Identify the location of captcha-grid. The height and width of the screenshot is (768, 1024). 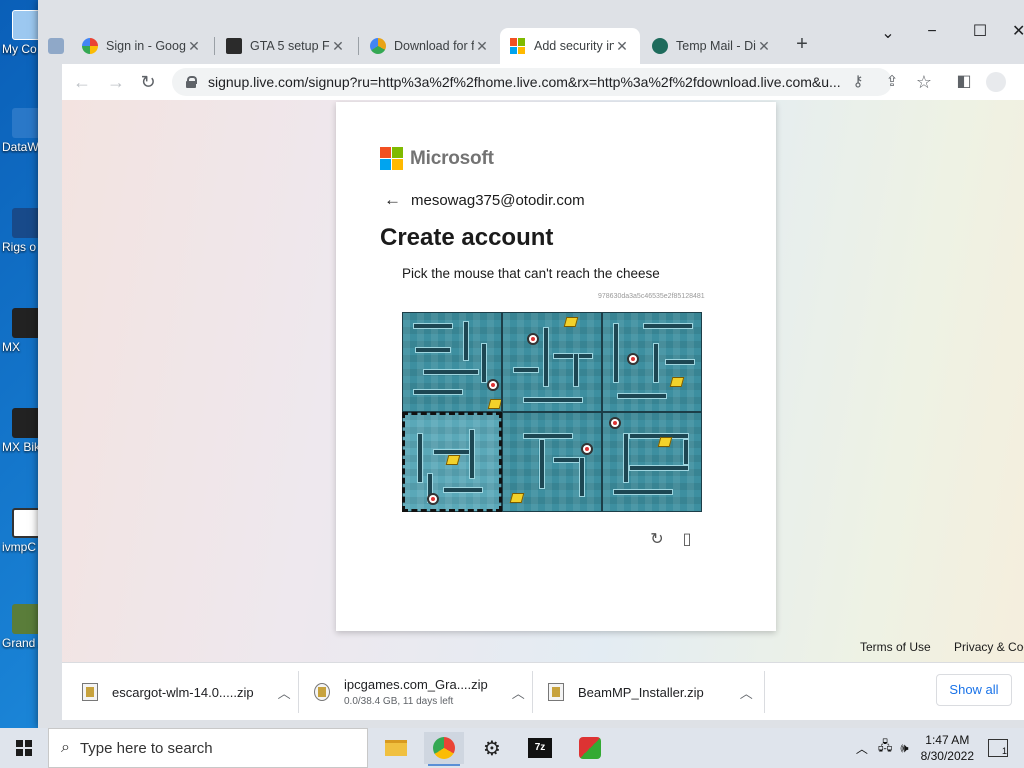
(552, 412).